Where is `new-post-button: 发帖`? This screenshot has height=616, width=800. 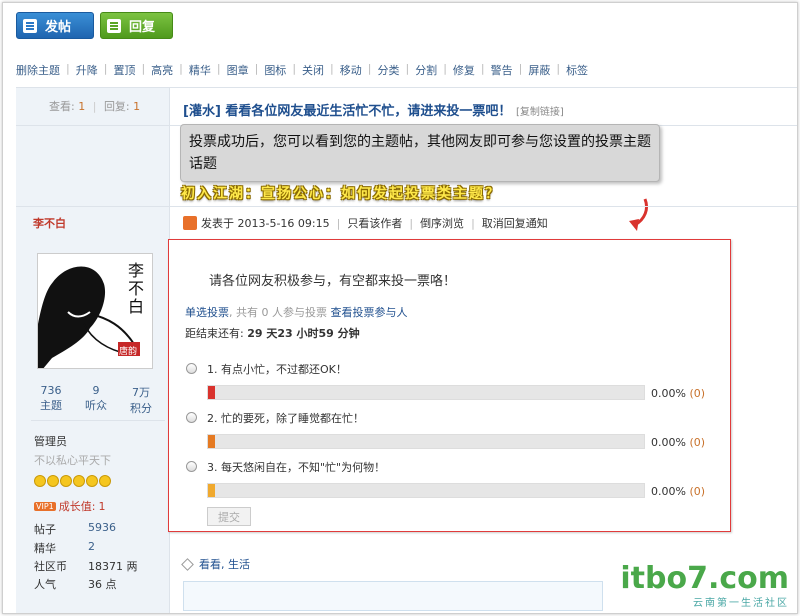 new-post-button: 发帖 is located at coordinates (55, 25).